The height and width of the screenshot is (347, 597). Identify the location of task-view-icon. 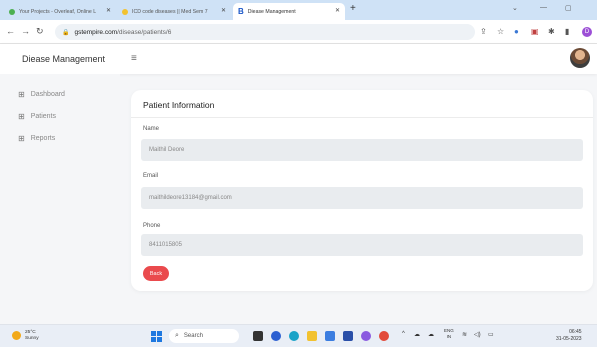
(258, 336).